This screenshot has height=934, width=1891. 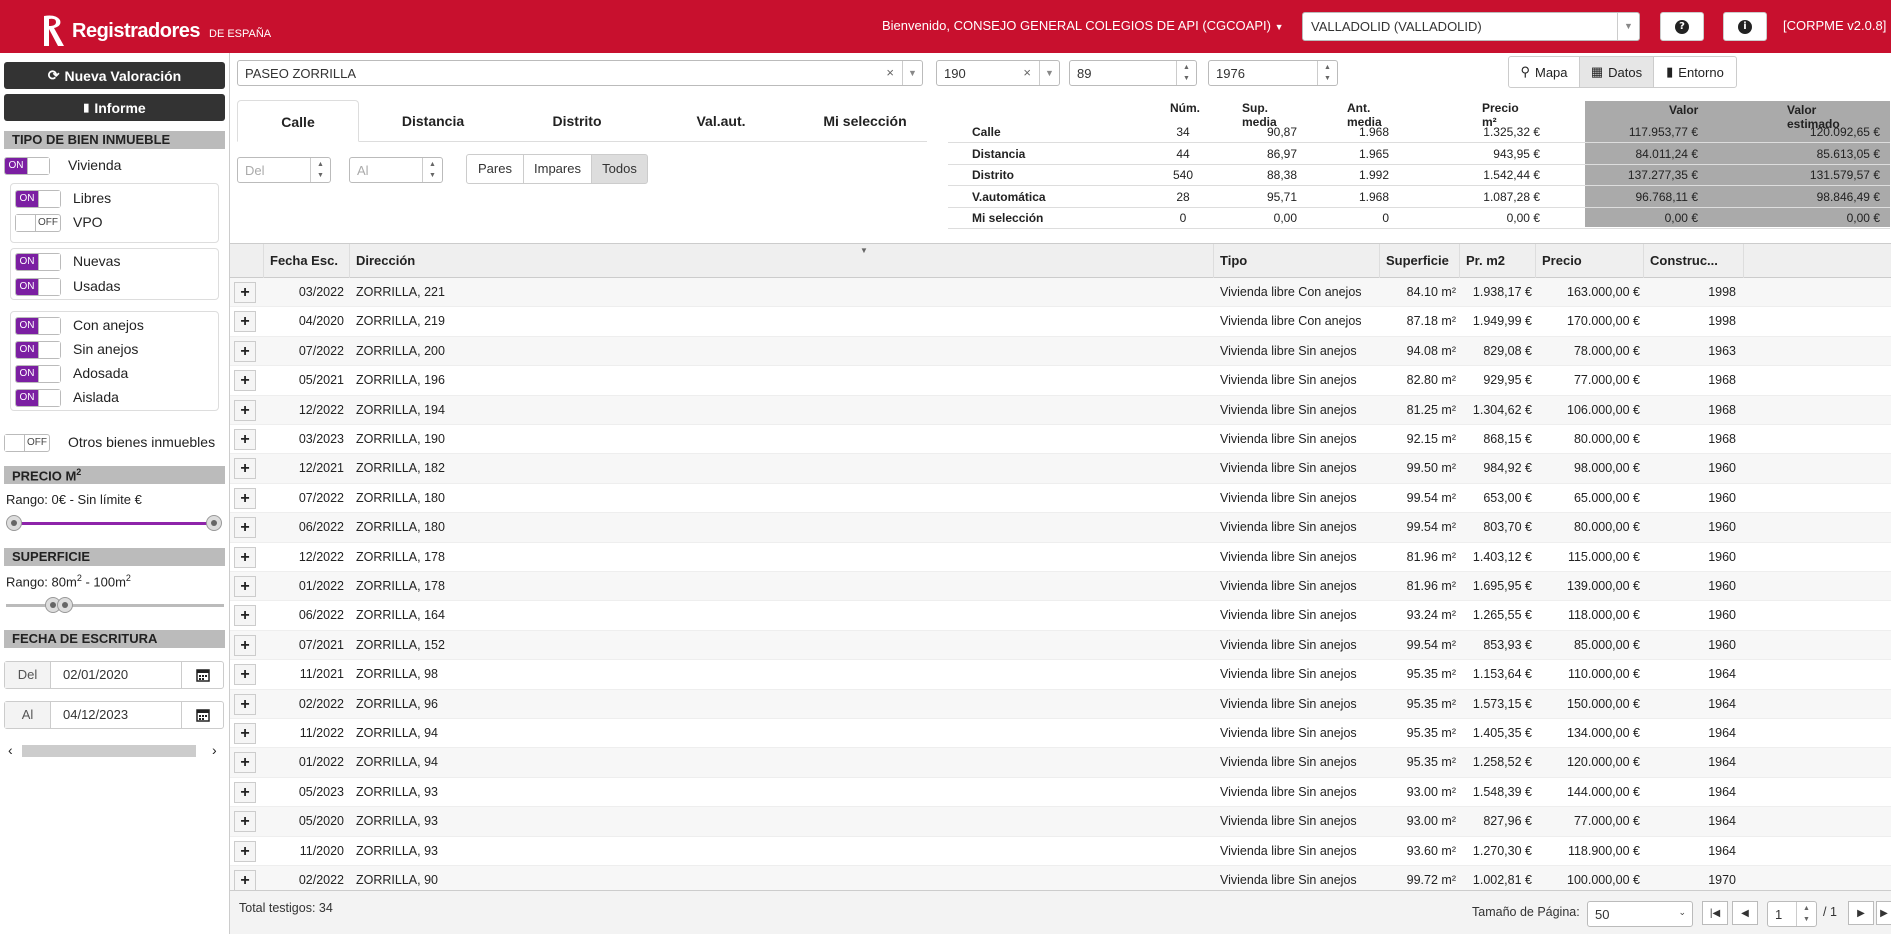 What do you see at coordinates (1273, 73) in the screenshot?
I see `numeric-field-4: 1976 ▲ ▼` at bounding box center [1273, 73].